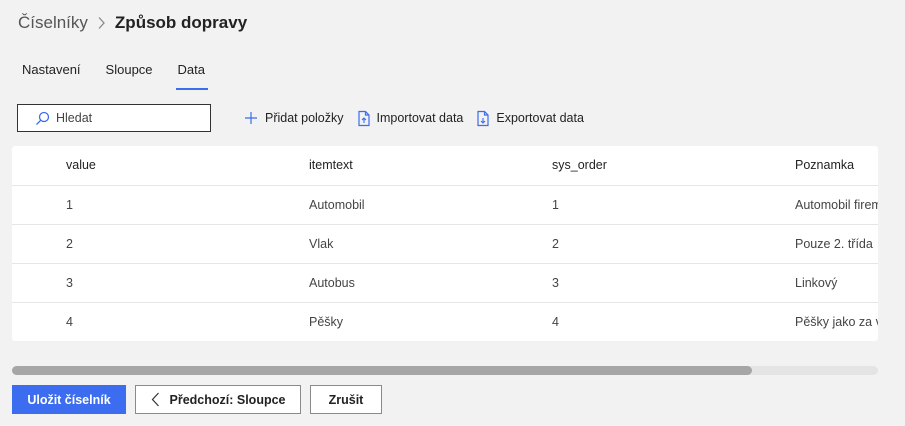 The height and width of the screenshot is (426, 905). I want to click on export-data-label: Exportovat data, so click(540, 118).